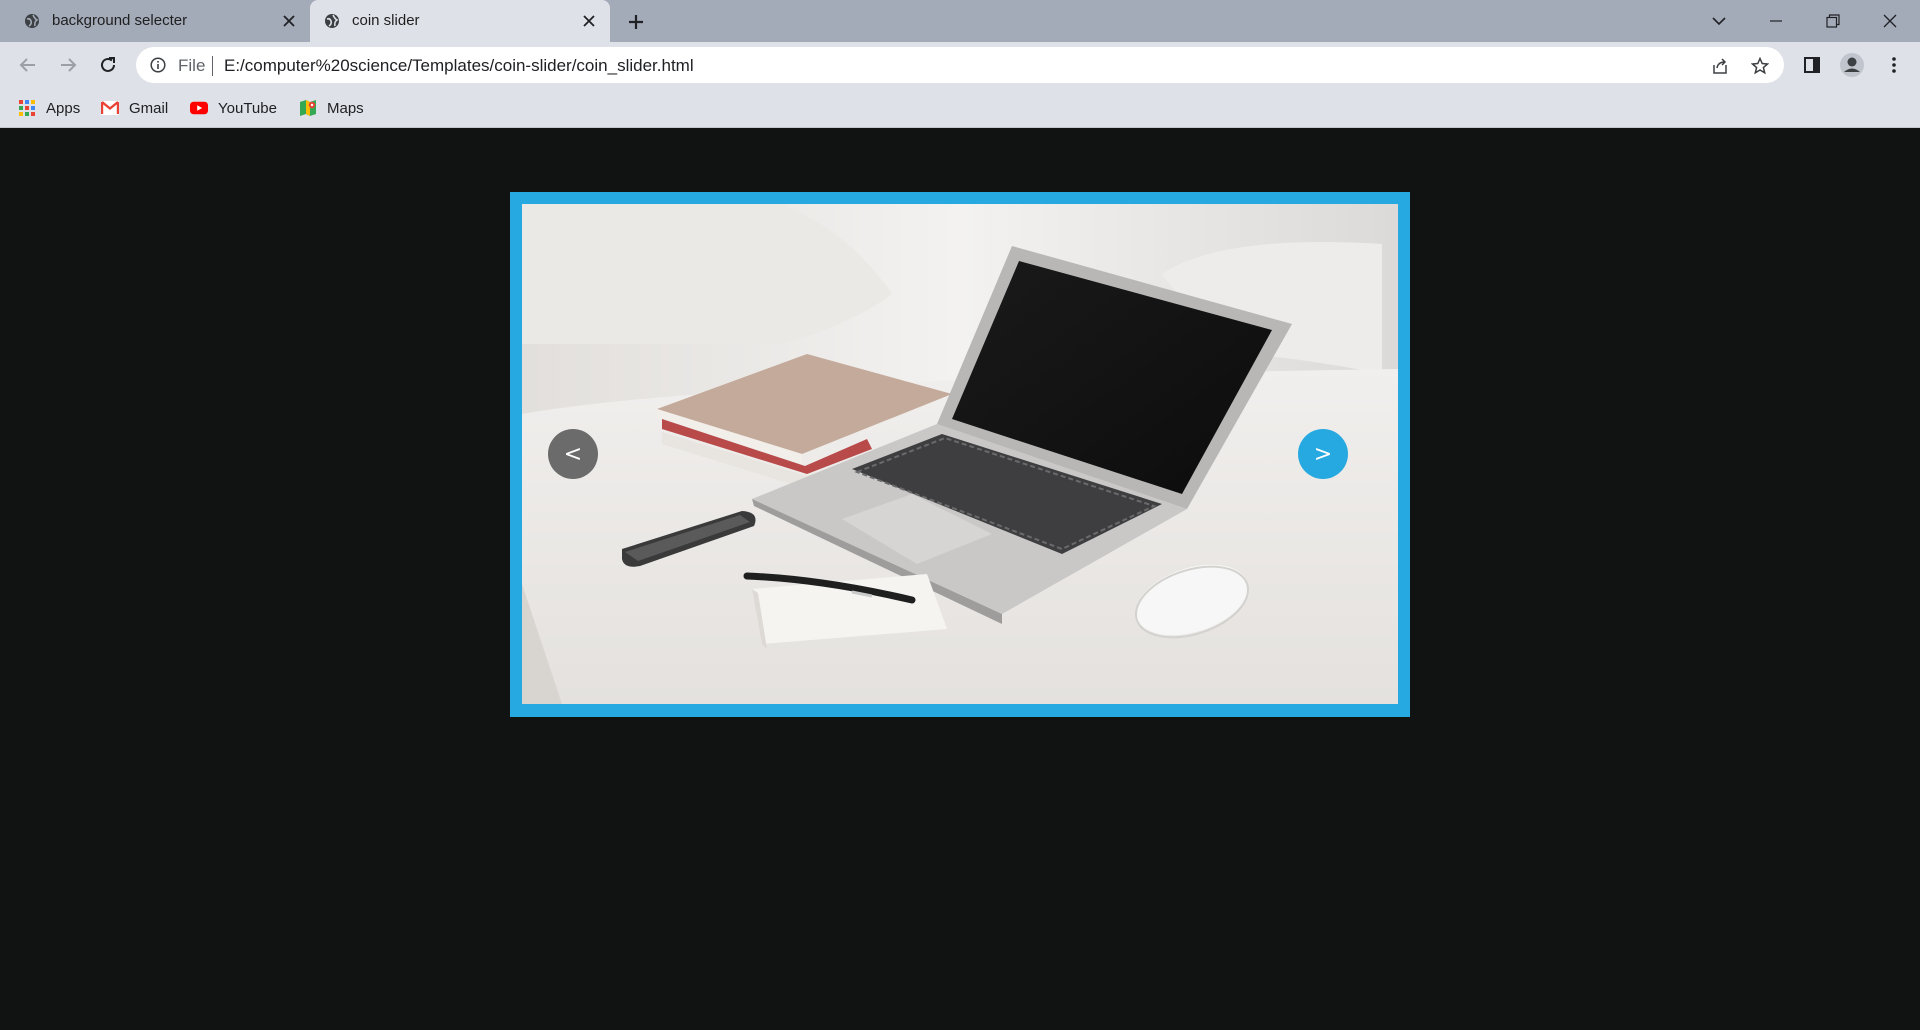 This screenshot has width=1920, height=1030. What do you see at coordinates (460, 21) in the screenshot?
I see `tab-coin-slider: coin slider` at bounding box center [460, 21].